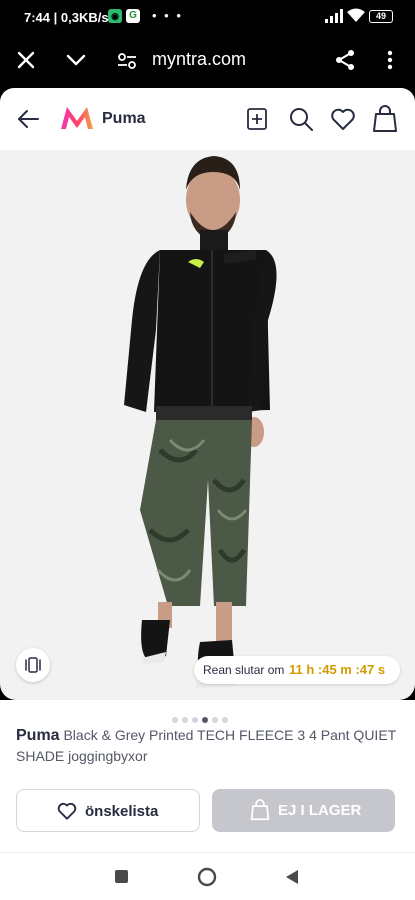  Describe the element at coordinates (257, 119) in the screenshot. I see `add-to-collection-icon` at that location.